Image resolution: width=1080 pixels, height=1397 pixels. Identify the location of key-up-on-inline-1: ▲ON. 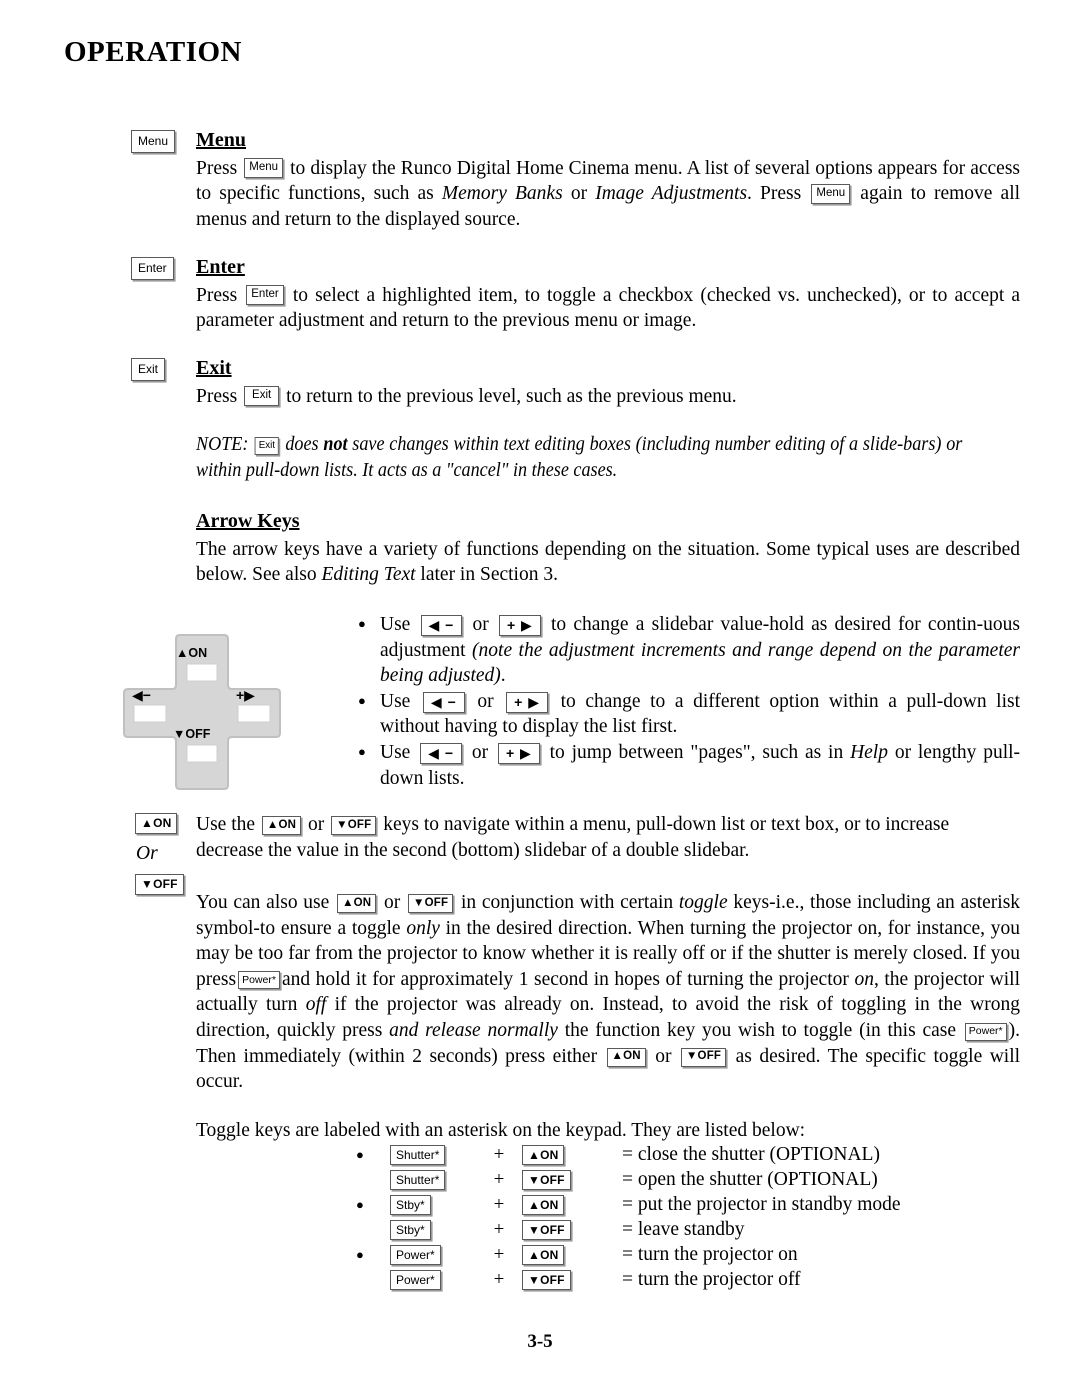
(281, 826).